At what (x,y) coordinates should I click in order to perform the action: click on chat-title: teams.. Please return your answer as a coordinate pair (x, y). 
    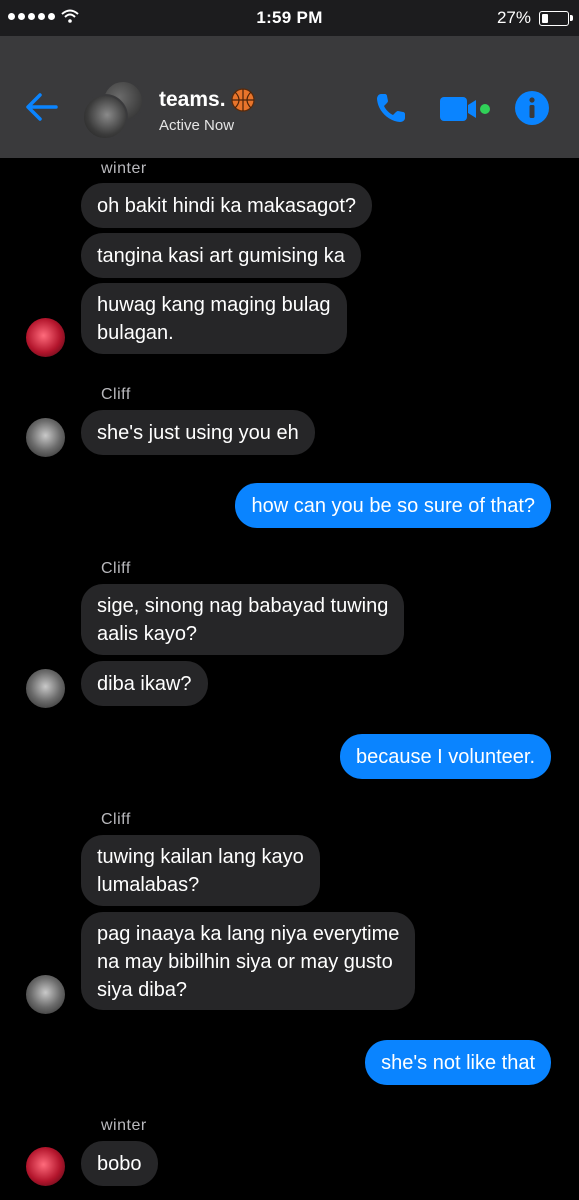
    Looking at the image, I should click on (207, 100).